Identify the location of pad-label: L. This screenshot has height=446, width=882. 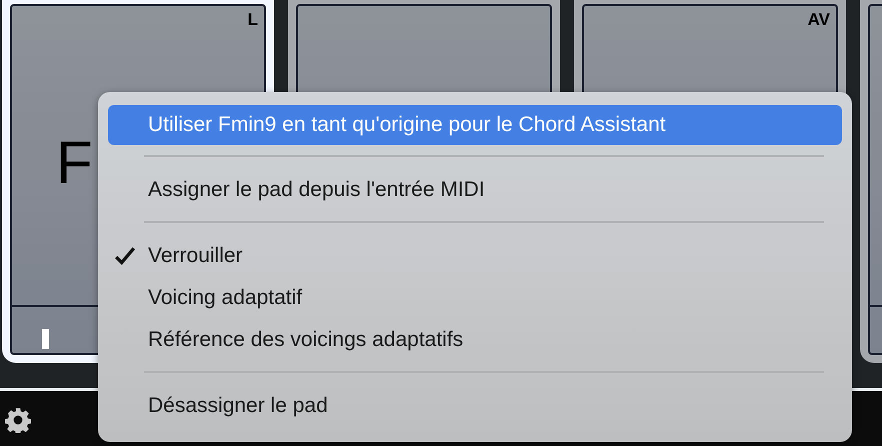
(253, 20).